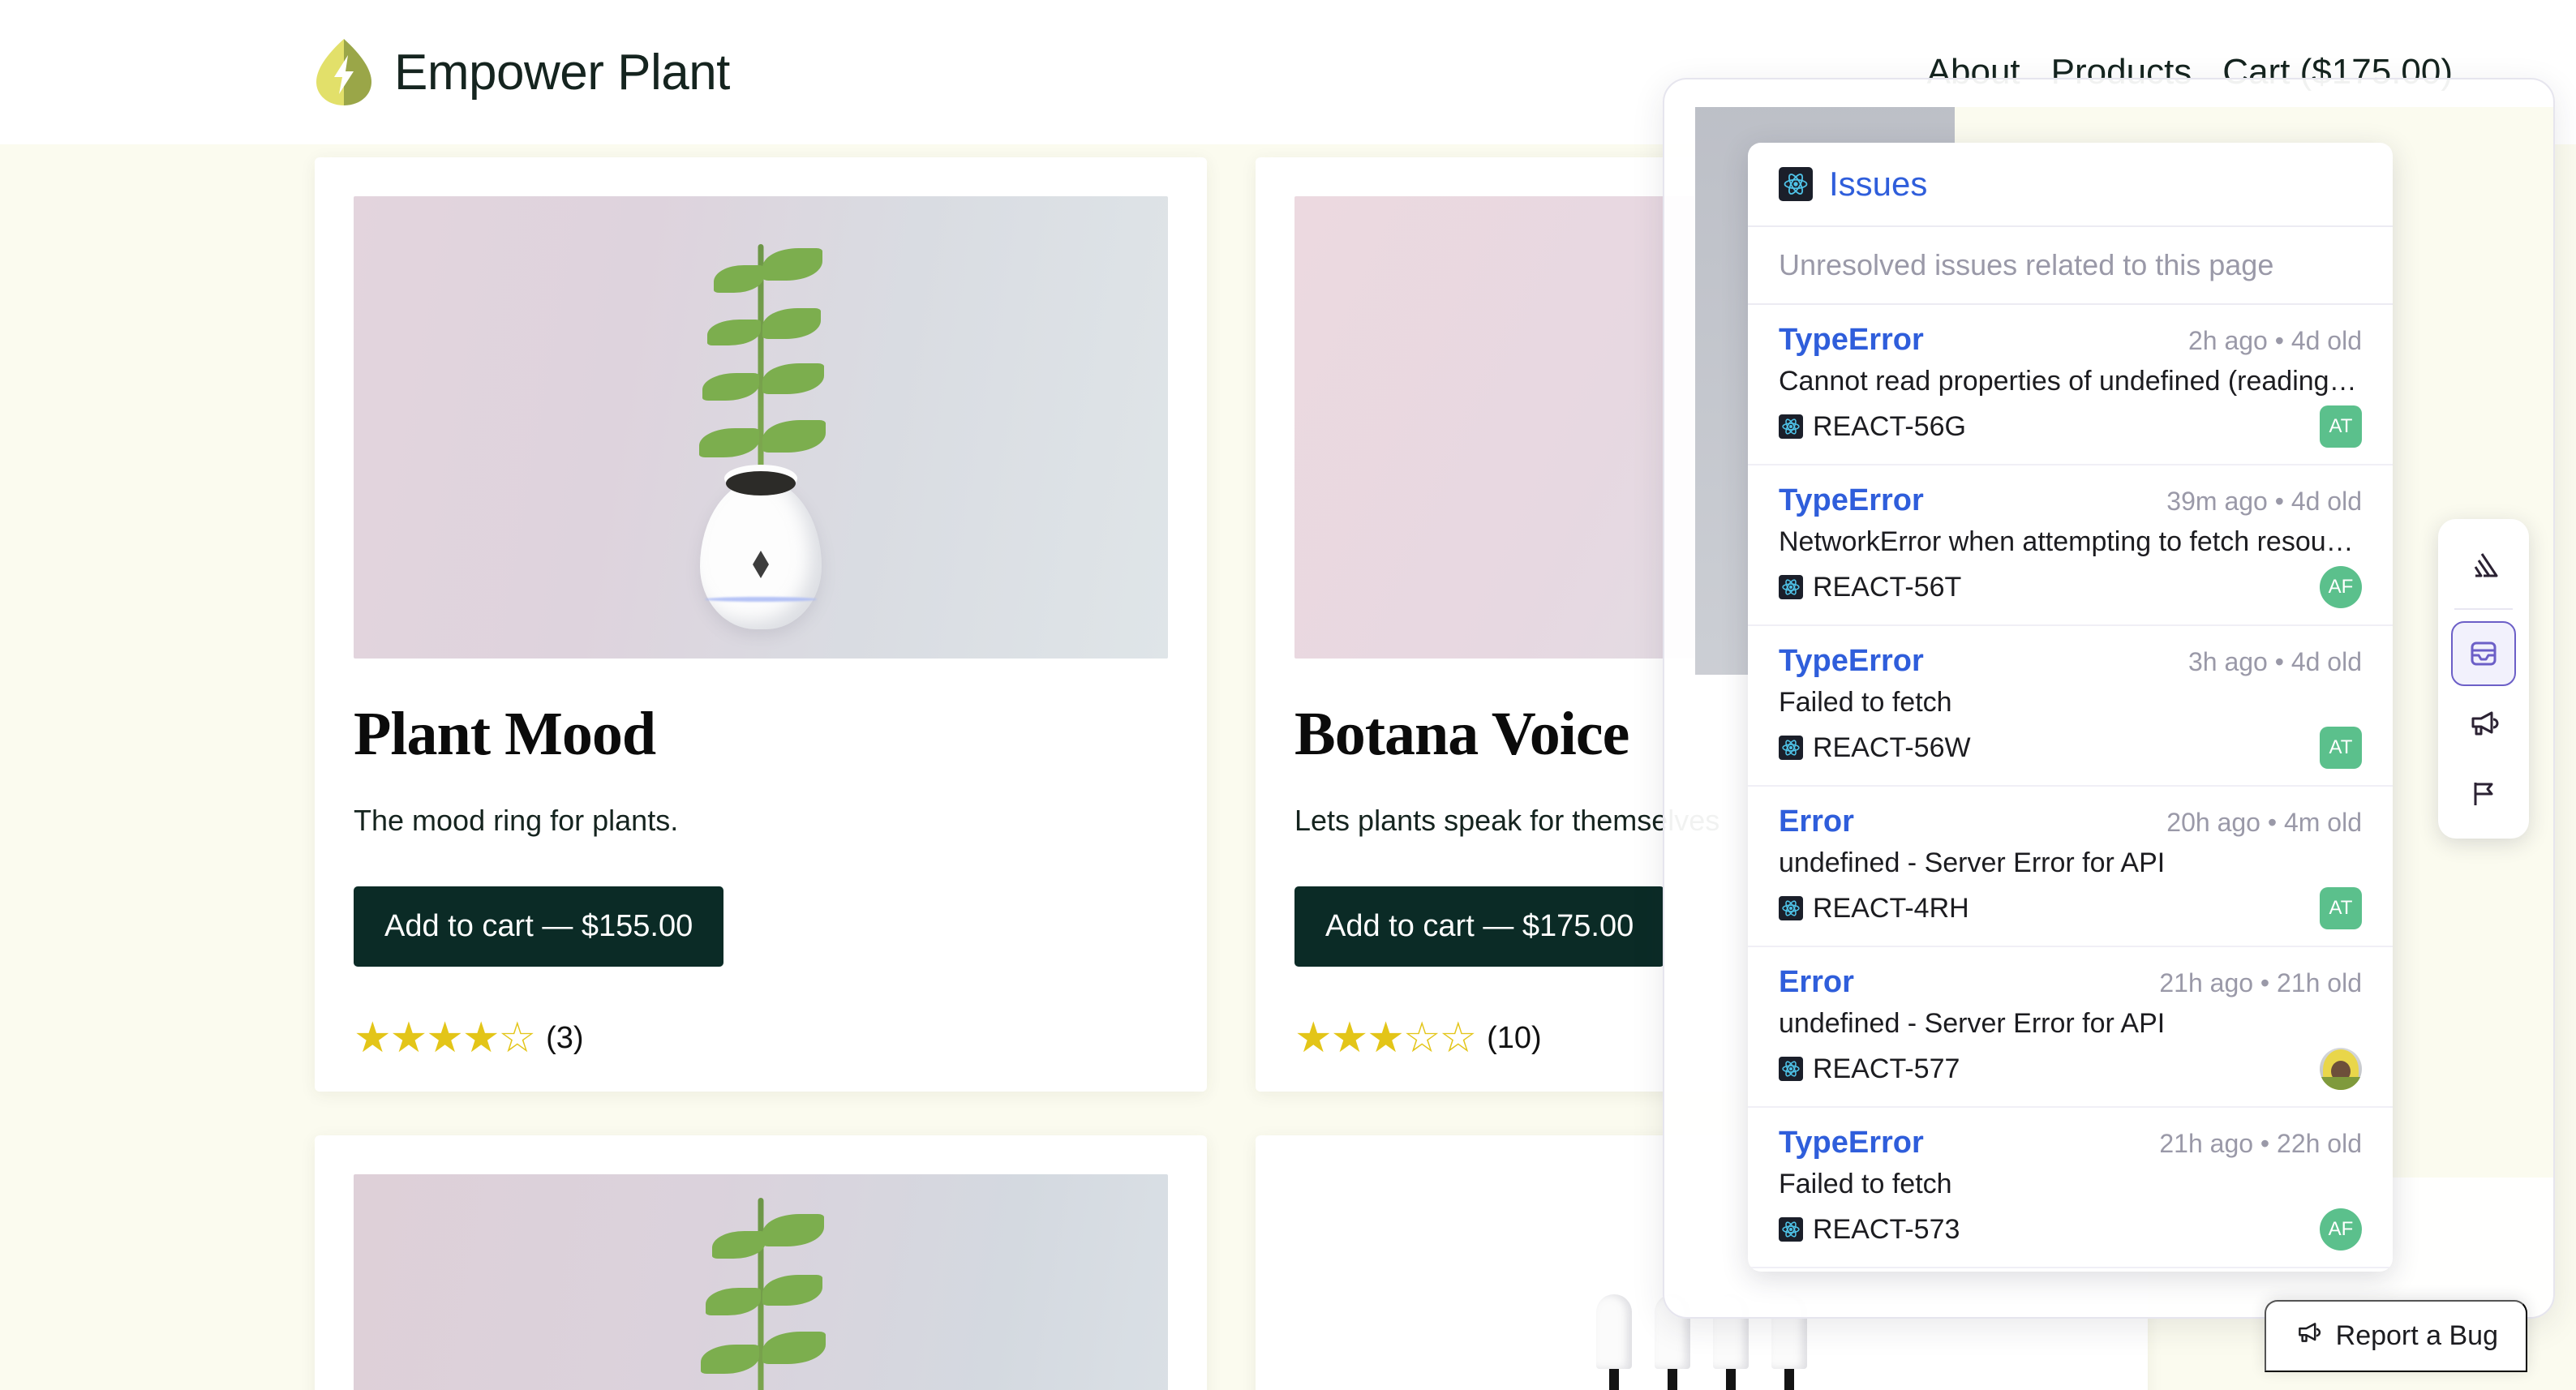  I want to click on issue-short-id: REACT-577, so click(1886, 1068).